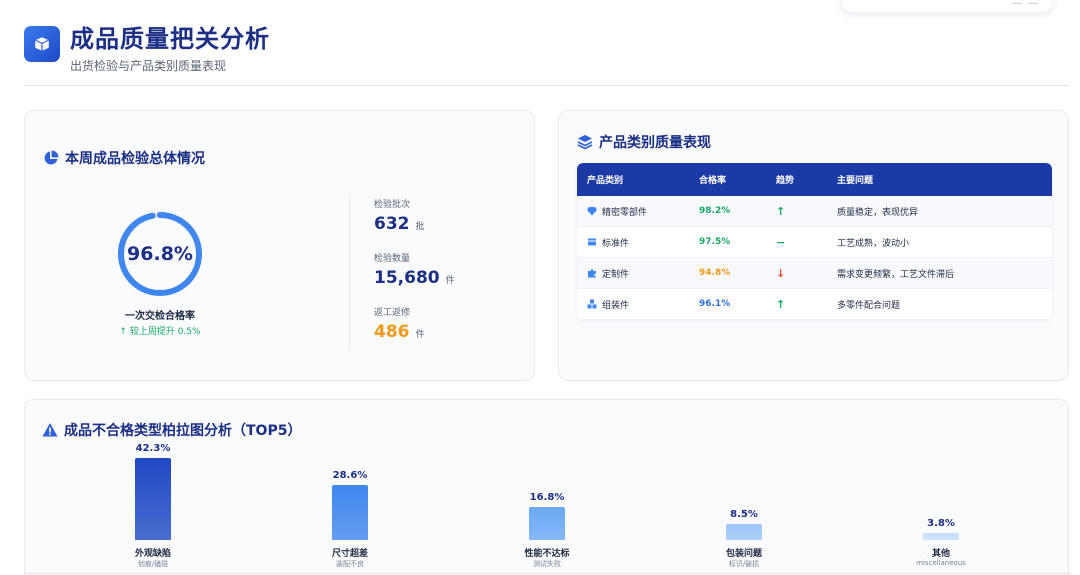 The height and width of the screenshot is (575, 1080). I want to click on category-title: 产品类别质量表现, so click(644, 142).